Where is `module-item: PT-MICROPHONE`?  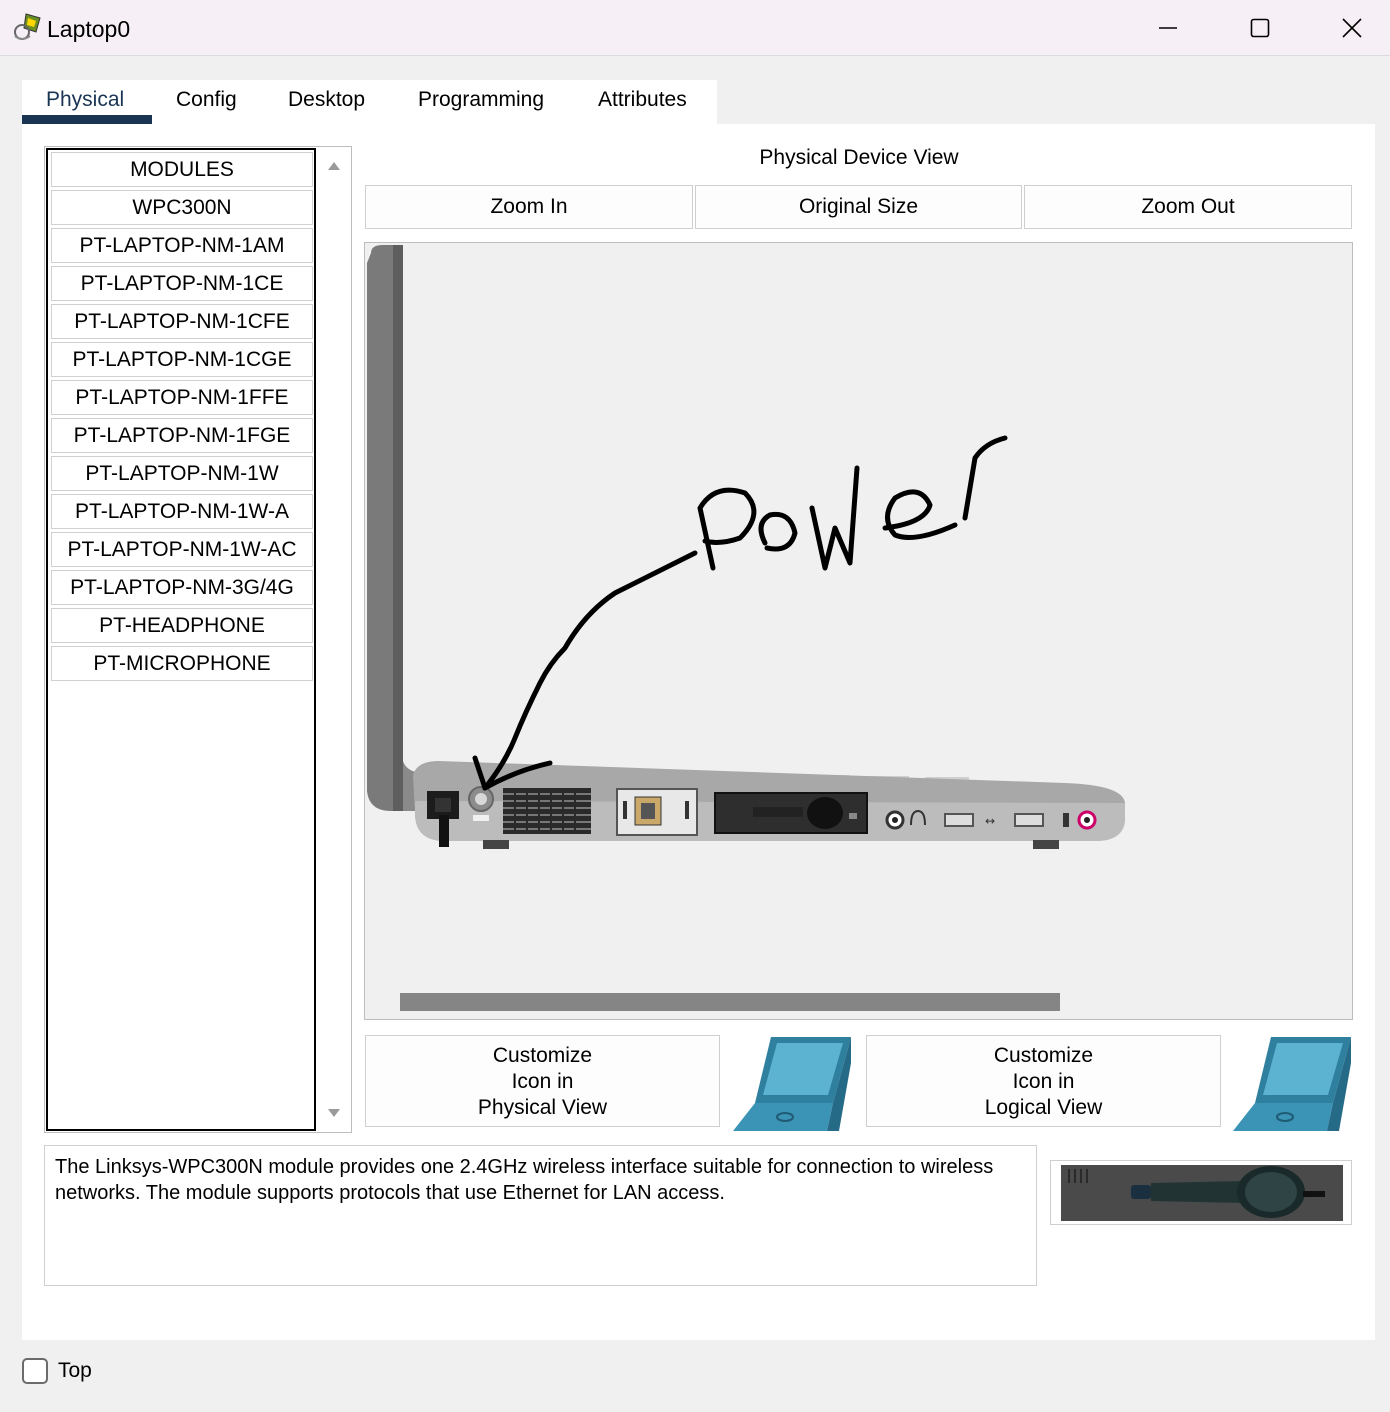 module-item: PT-MICROPHONE is located at coordinates (182, 663).